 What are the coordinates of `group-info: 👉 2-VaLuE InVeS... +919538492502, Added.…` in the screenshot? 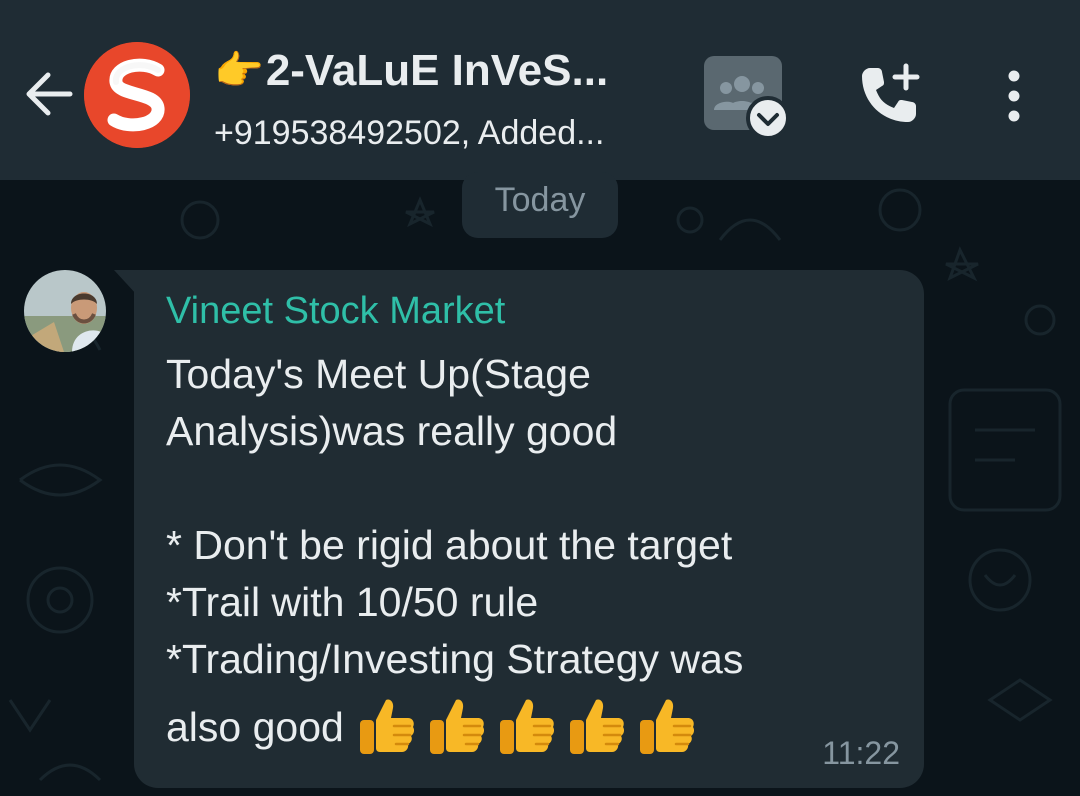 It's located at (449, 97).